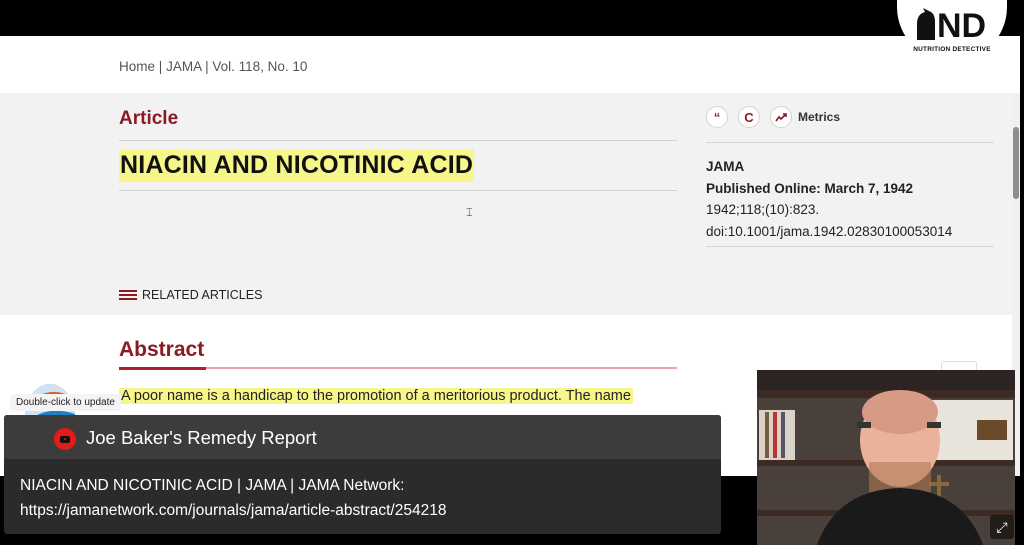 The width and height of the screenshot is (1024, 545). What do you see at coordinates (829, 232) in the screenshot?
I see `doi: doi:10.1001/jama.1942.02830100053014` at bounding box center [829, 232].